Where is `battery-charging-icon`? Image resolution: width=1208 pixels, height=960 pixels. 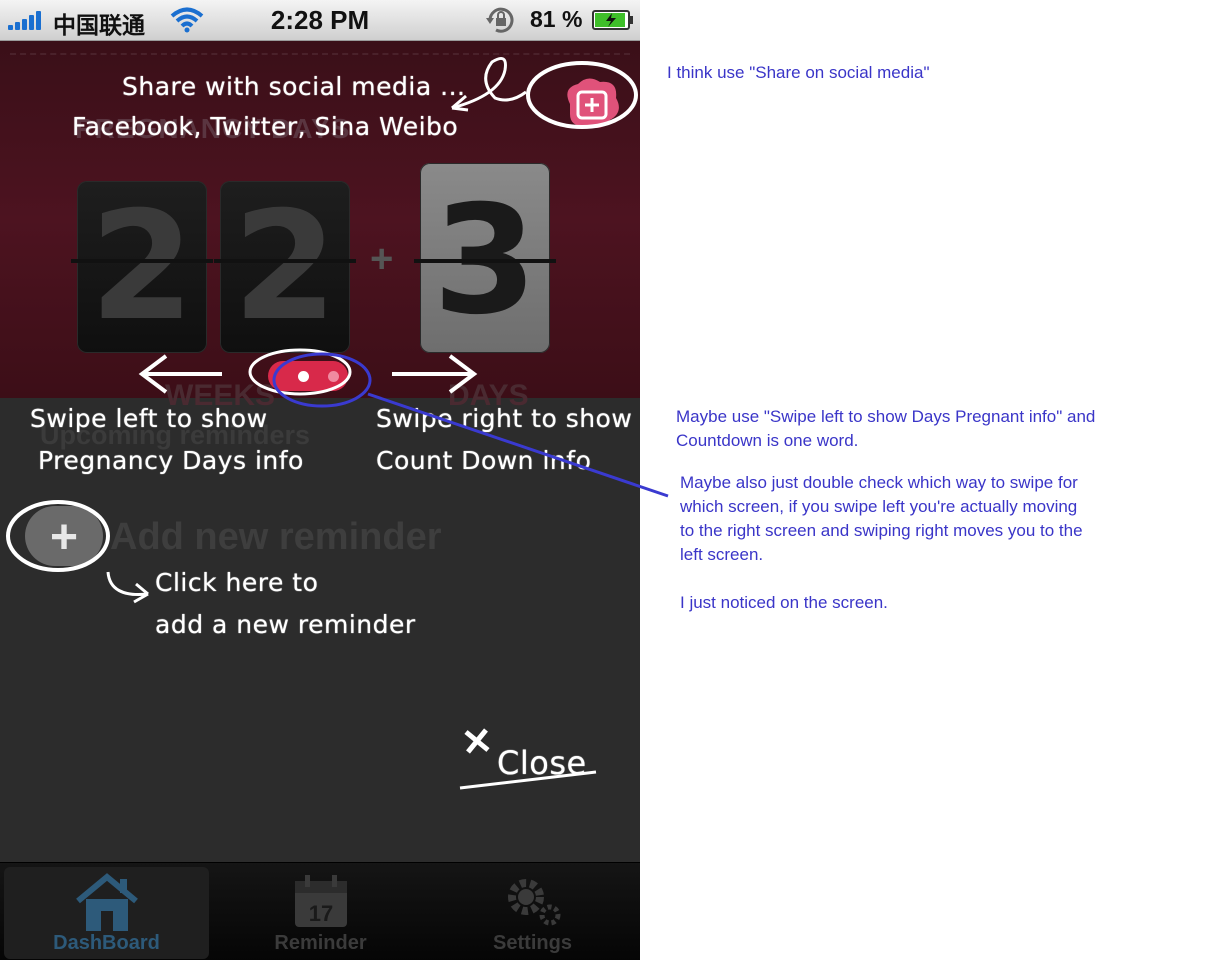 battery-charging-icon is located at coordinates (612, 20).